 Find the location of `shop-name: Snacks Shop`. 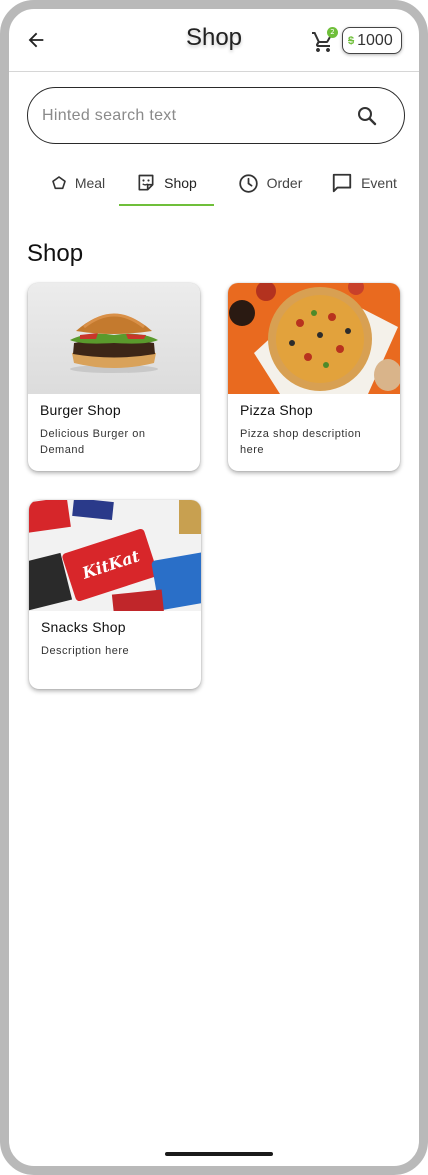

shop-name: Snacks Shop is located at coordinates (83, 627).